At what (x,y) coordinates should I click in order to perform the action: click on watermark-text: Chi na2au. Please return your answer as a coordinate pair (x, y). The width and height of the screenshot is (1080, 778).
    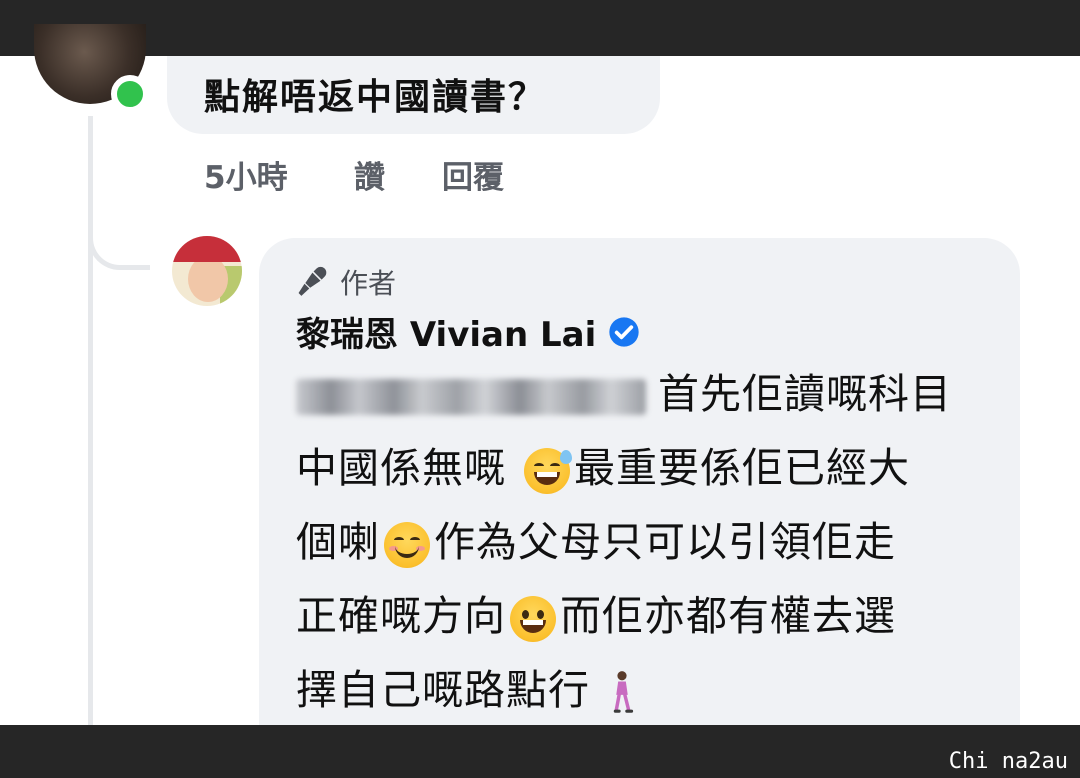
    Looking at the image, I should click on (1008, 761).